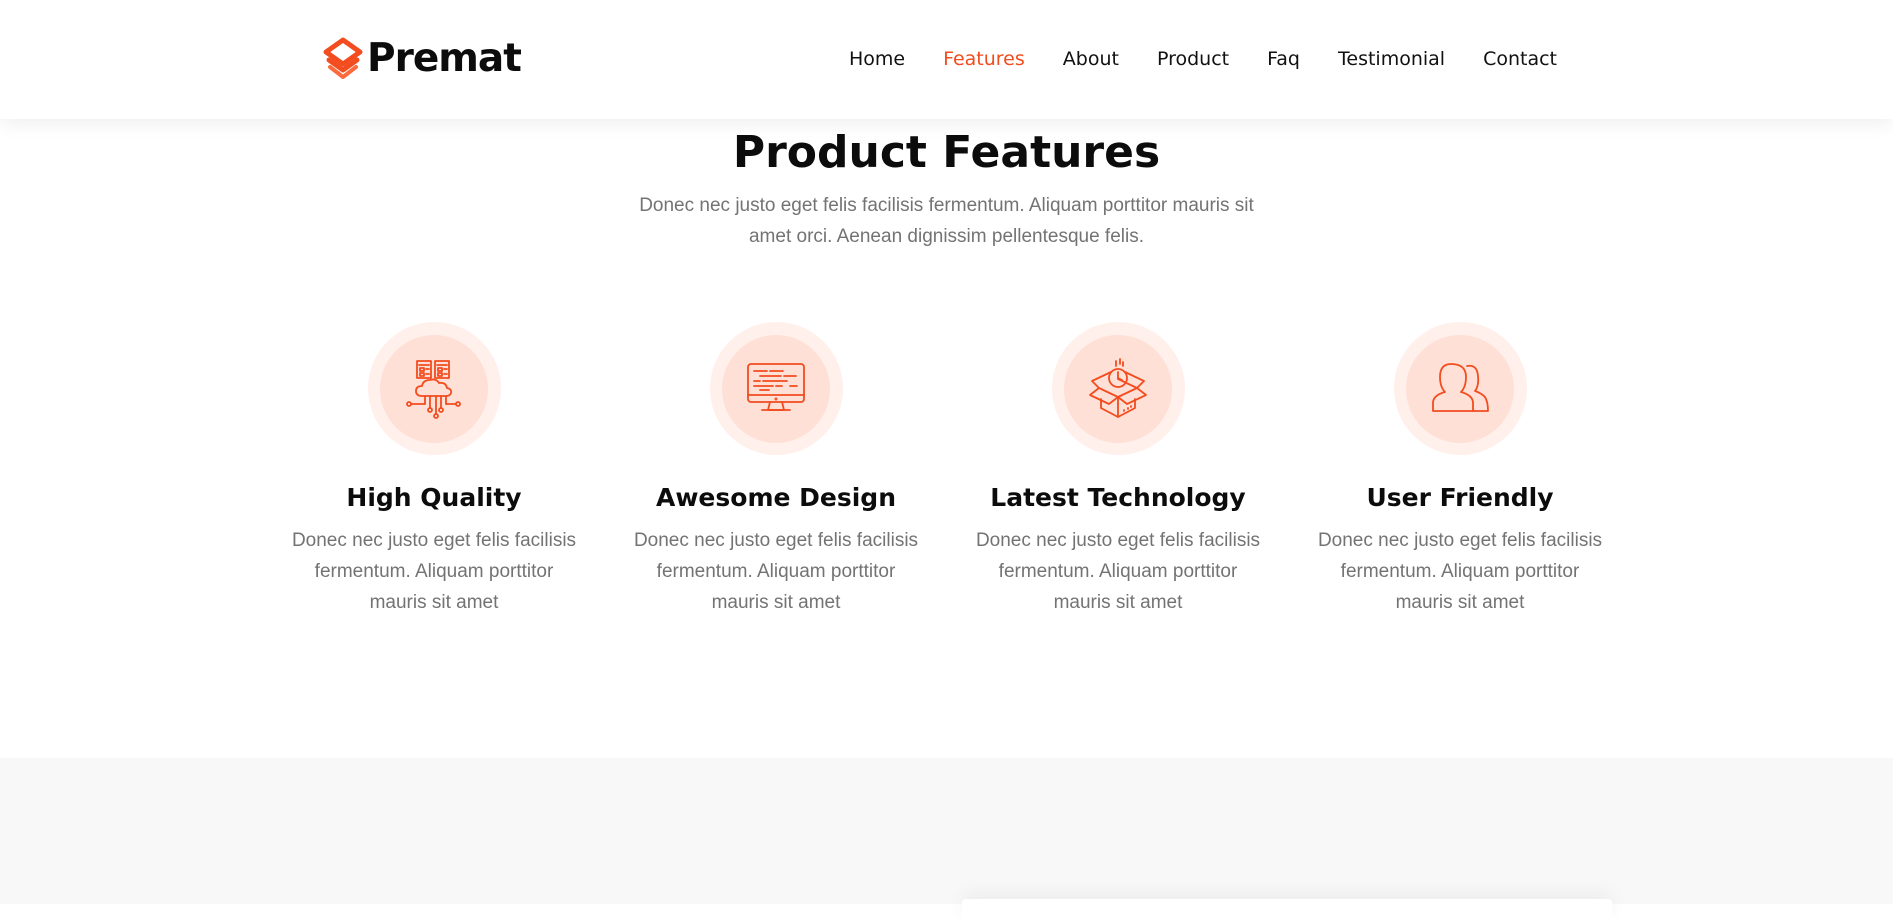  I want to click on nav-item-contact: Contact, so click(1520, 59).